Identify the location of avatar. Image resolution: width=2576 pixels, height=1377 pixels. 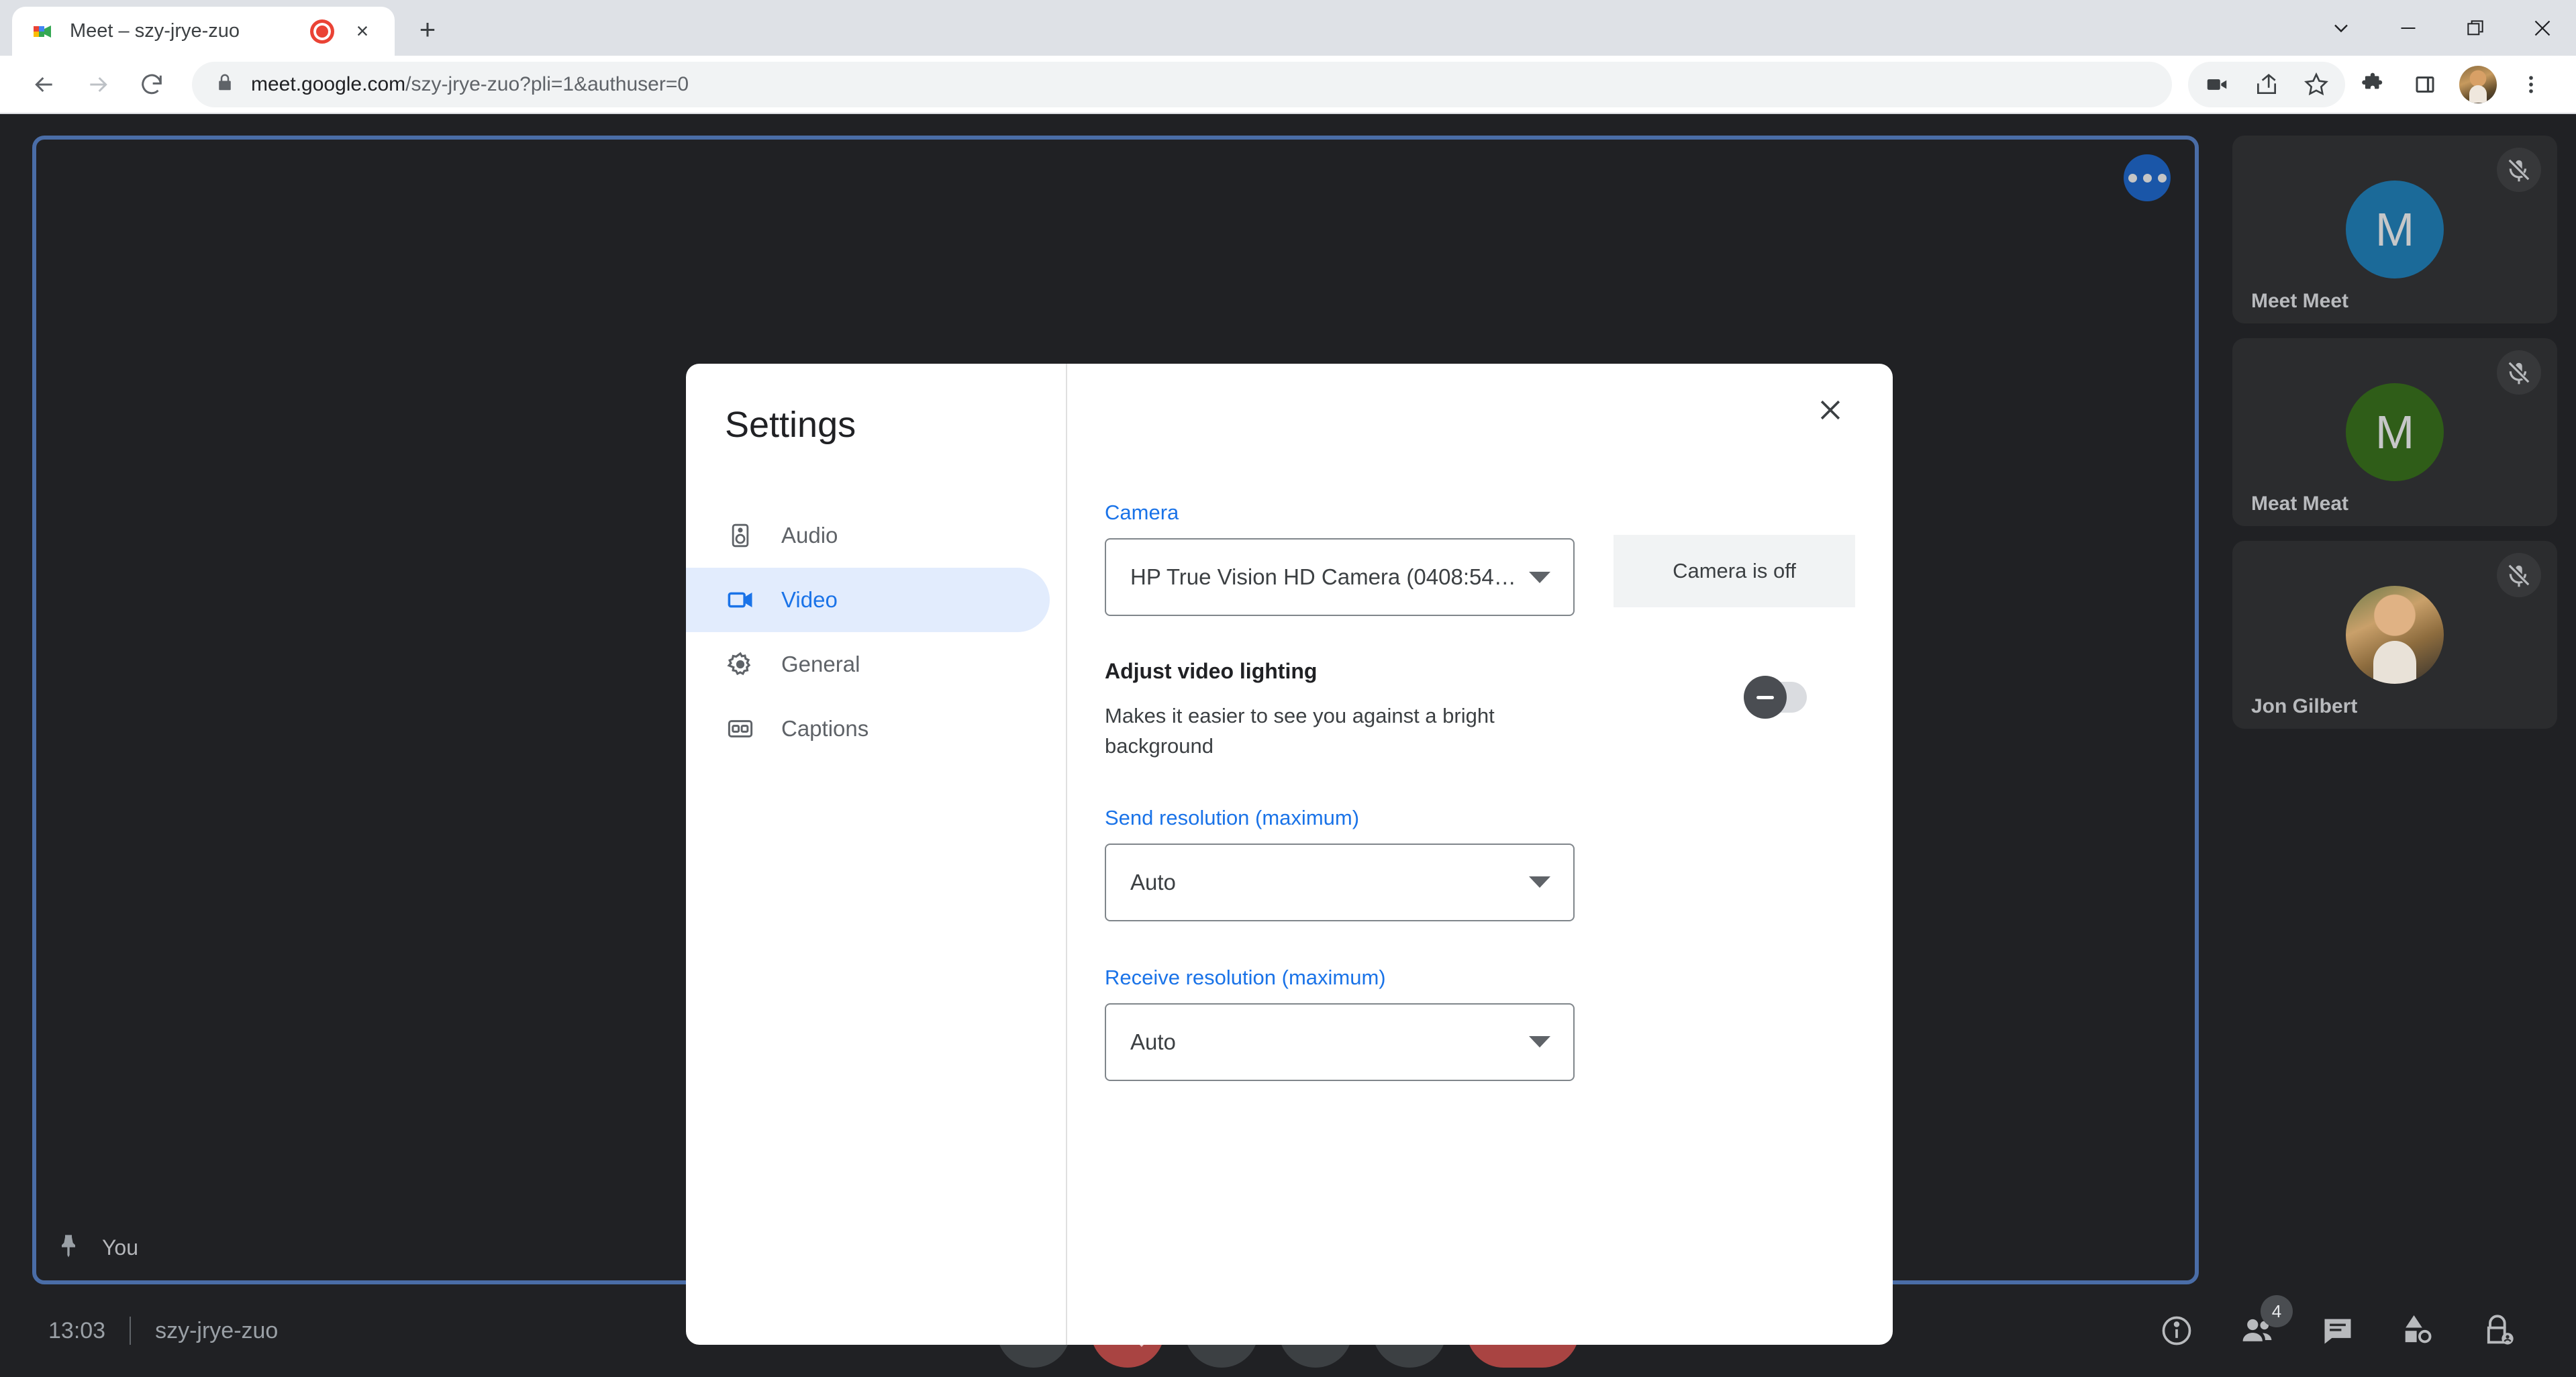
(2395, 635).